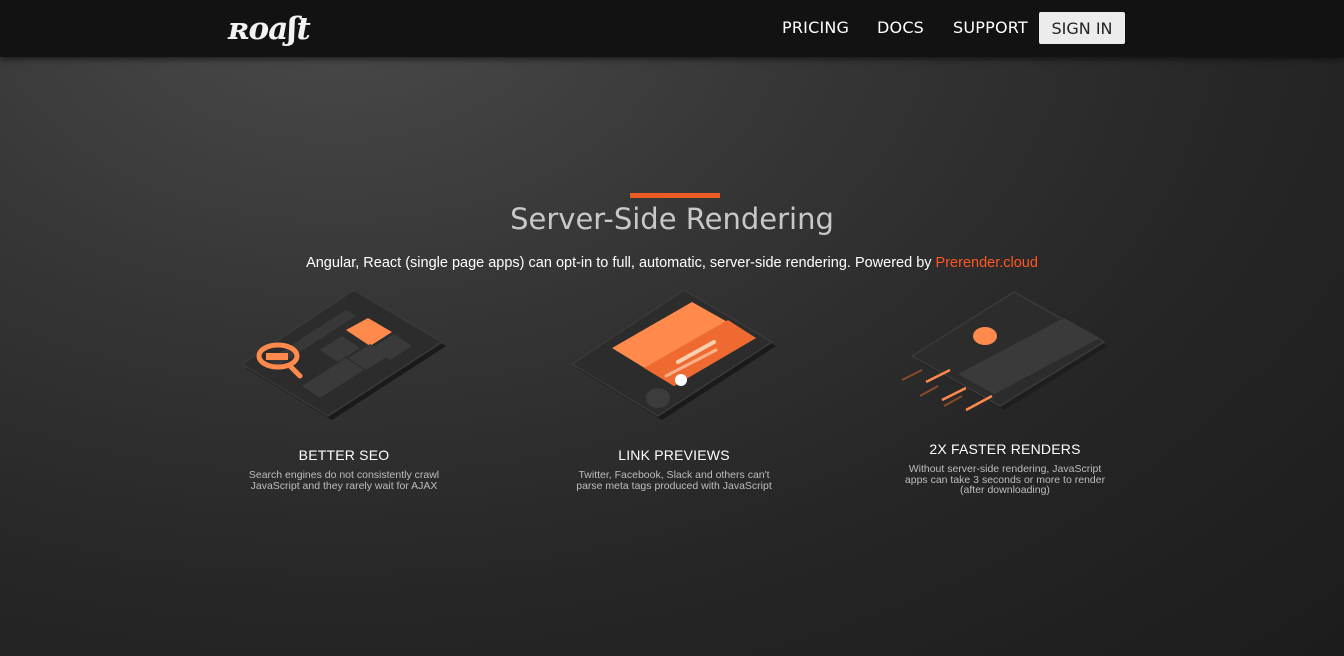 This screenshot has width=1344, height=656. I want to click on nav-pricing-link: PRICING, so click(815, 27).